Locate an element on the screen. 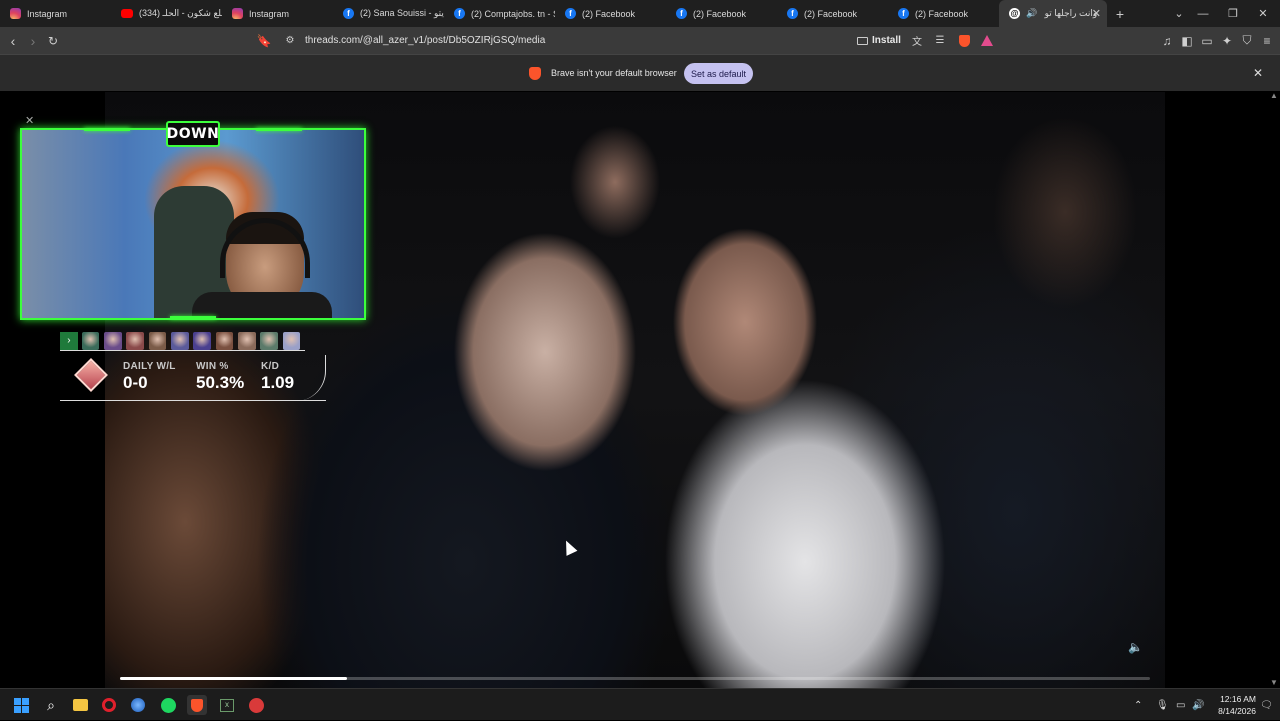 The height and width of the screenshot is (721, 1280). window-close-icon: ✕ is located at coordinates (1263, 13).